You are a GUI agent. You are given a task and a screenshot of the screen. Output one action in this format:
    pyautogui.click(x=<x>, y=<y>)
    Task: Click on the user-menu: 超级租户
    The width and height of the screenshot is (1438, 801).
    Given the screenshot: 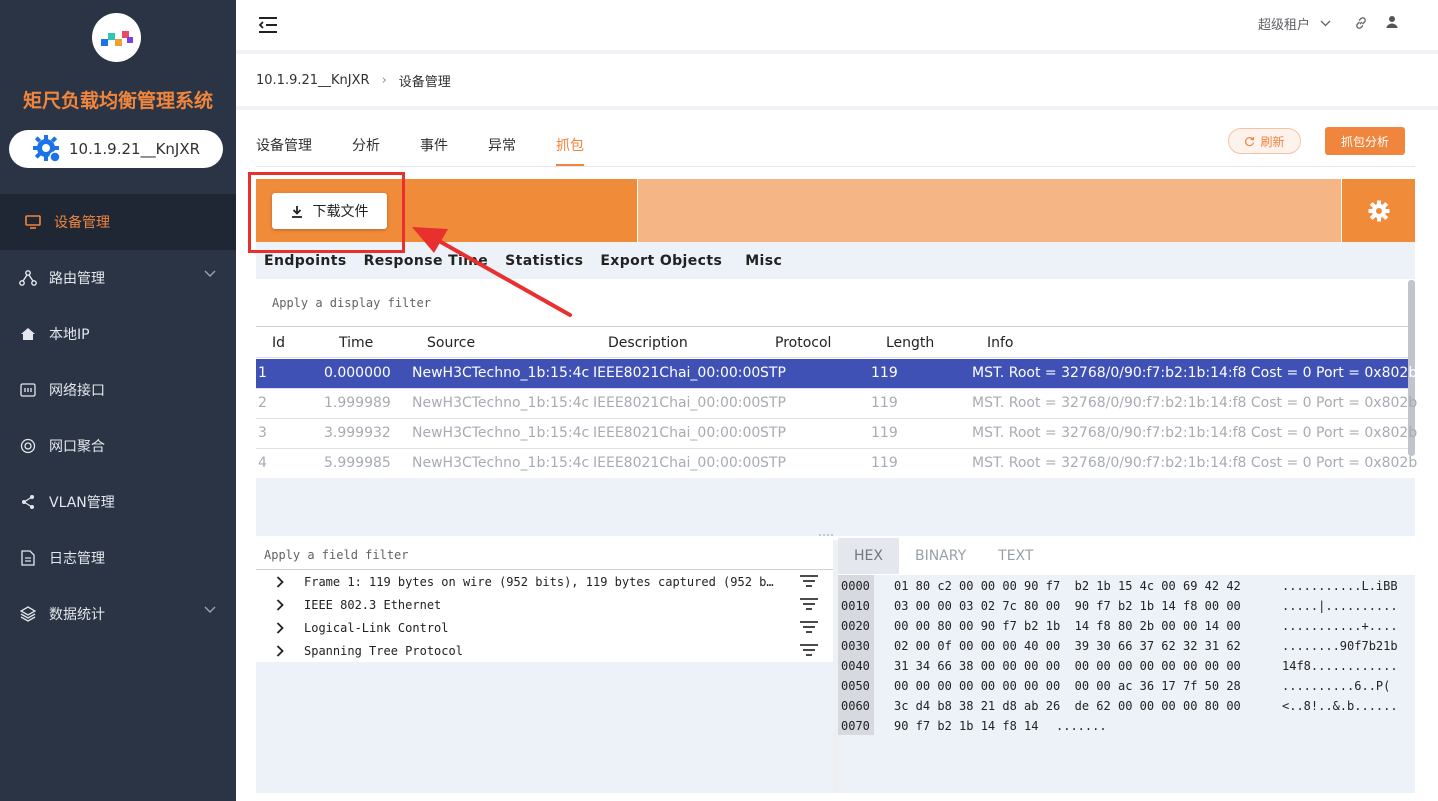 What is the action you would take?
    pyautogui.click(x=1294, y=23)
    